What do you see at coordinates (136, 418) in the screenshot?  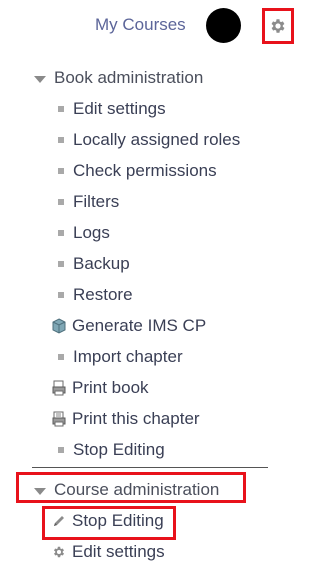 I see `menu-item-label: Print this chapter` at bounding box center [136, 418].